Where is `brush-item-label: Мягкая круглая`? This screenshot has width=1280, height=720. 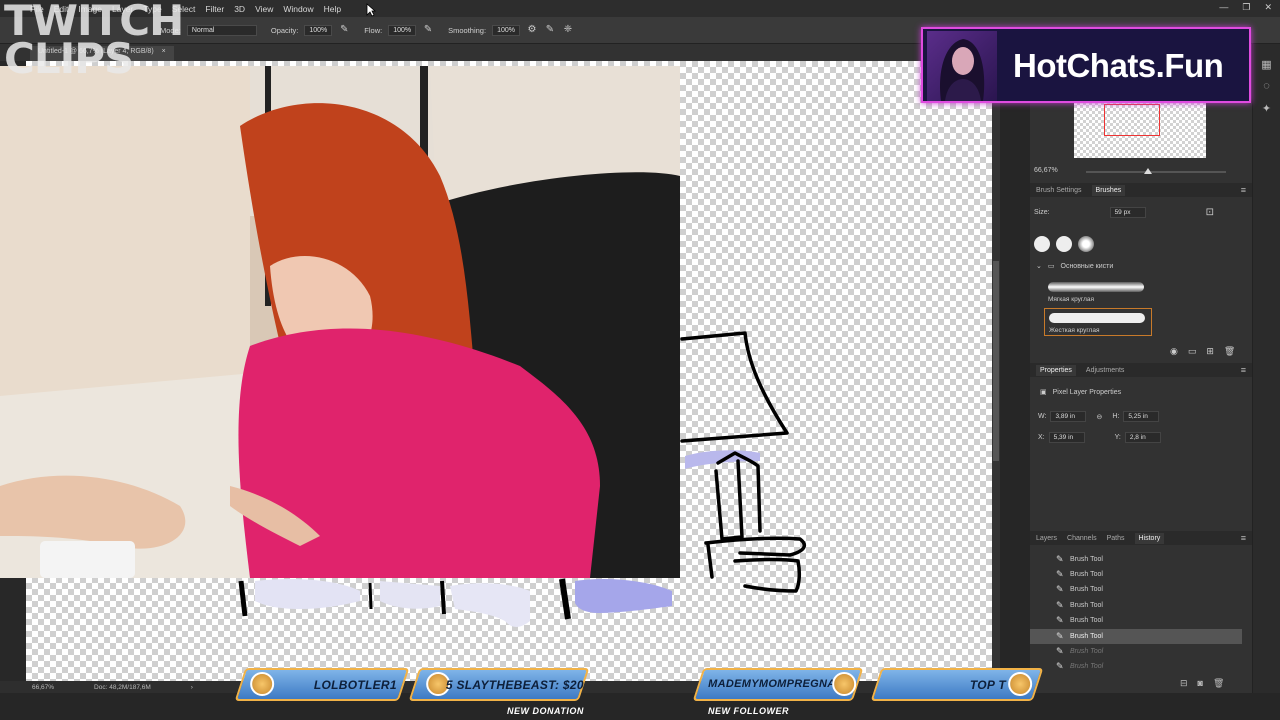
brush-item-label: Мягкая круглая is located at coordinates (1071, 299).